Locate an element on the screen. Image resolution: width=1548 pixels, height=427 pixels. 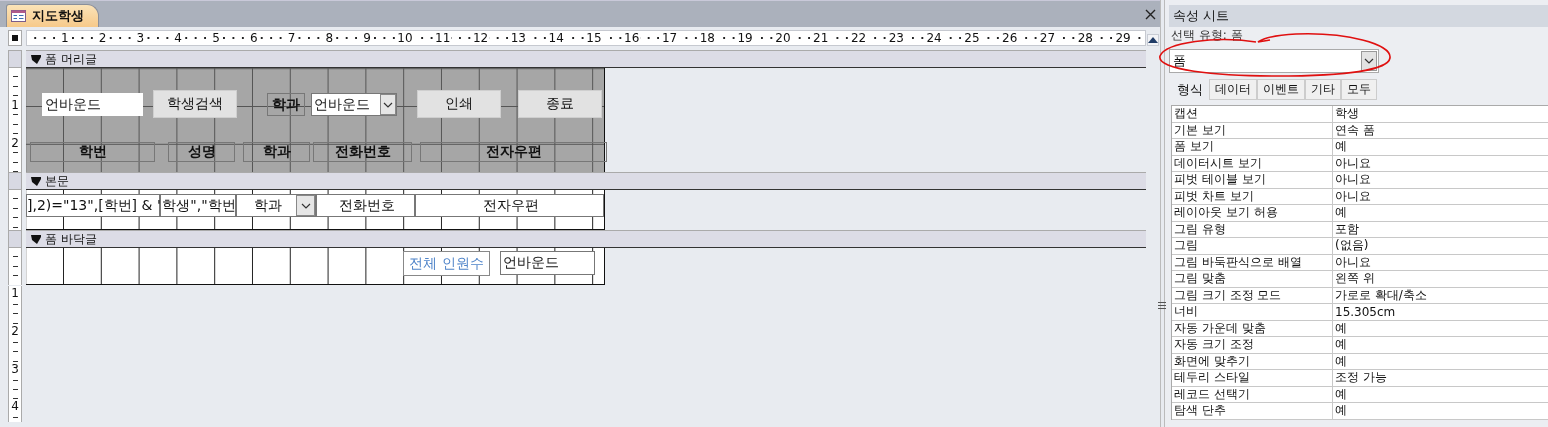
ruler-number: 13 is located at coordinates (518, 38).